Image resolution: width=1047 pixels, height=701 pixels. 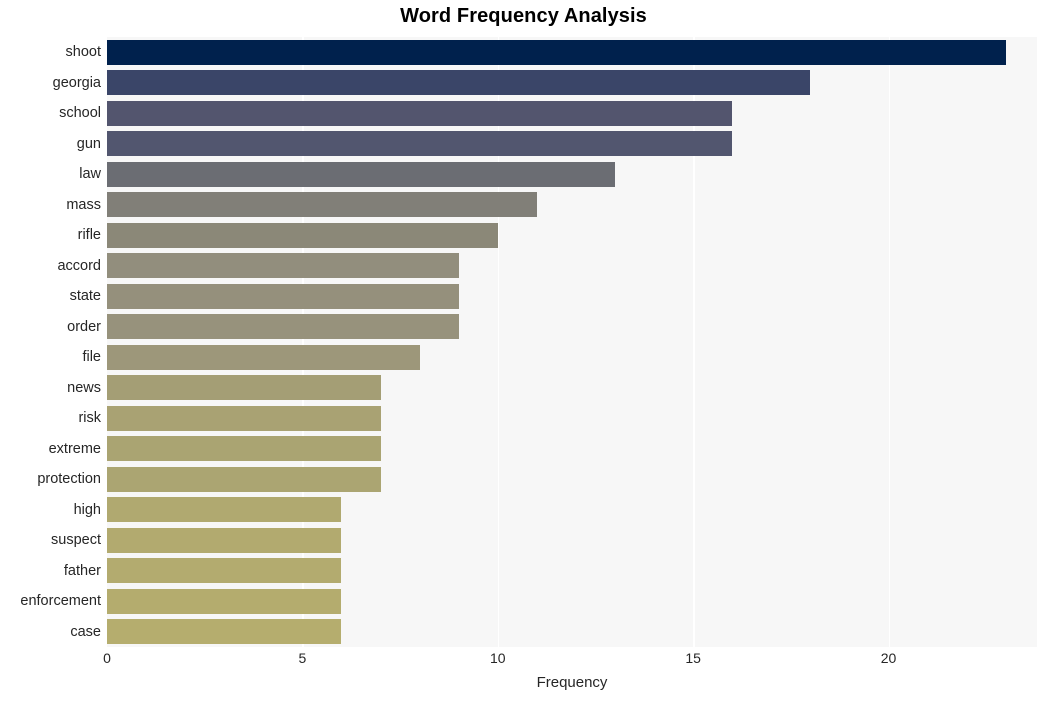 I want to click on y-axis-tick-label: shoot, so click(x=83, y=52).